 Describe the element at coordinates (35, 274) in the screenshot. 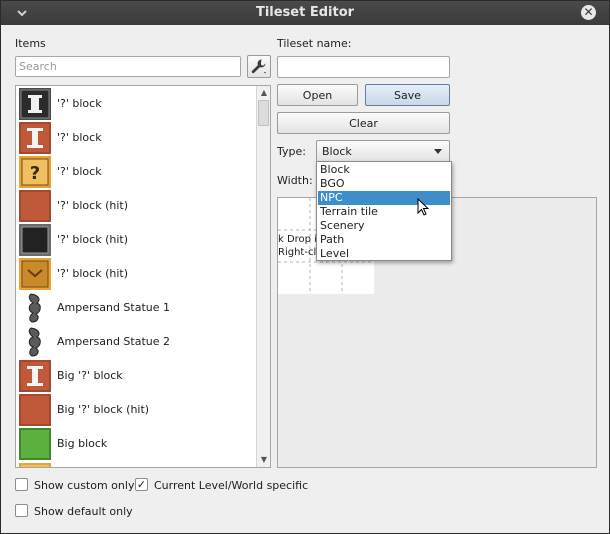

I see `used-block-yellow-icon` at that location.